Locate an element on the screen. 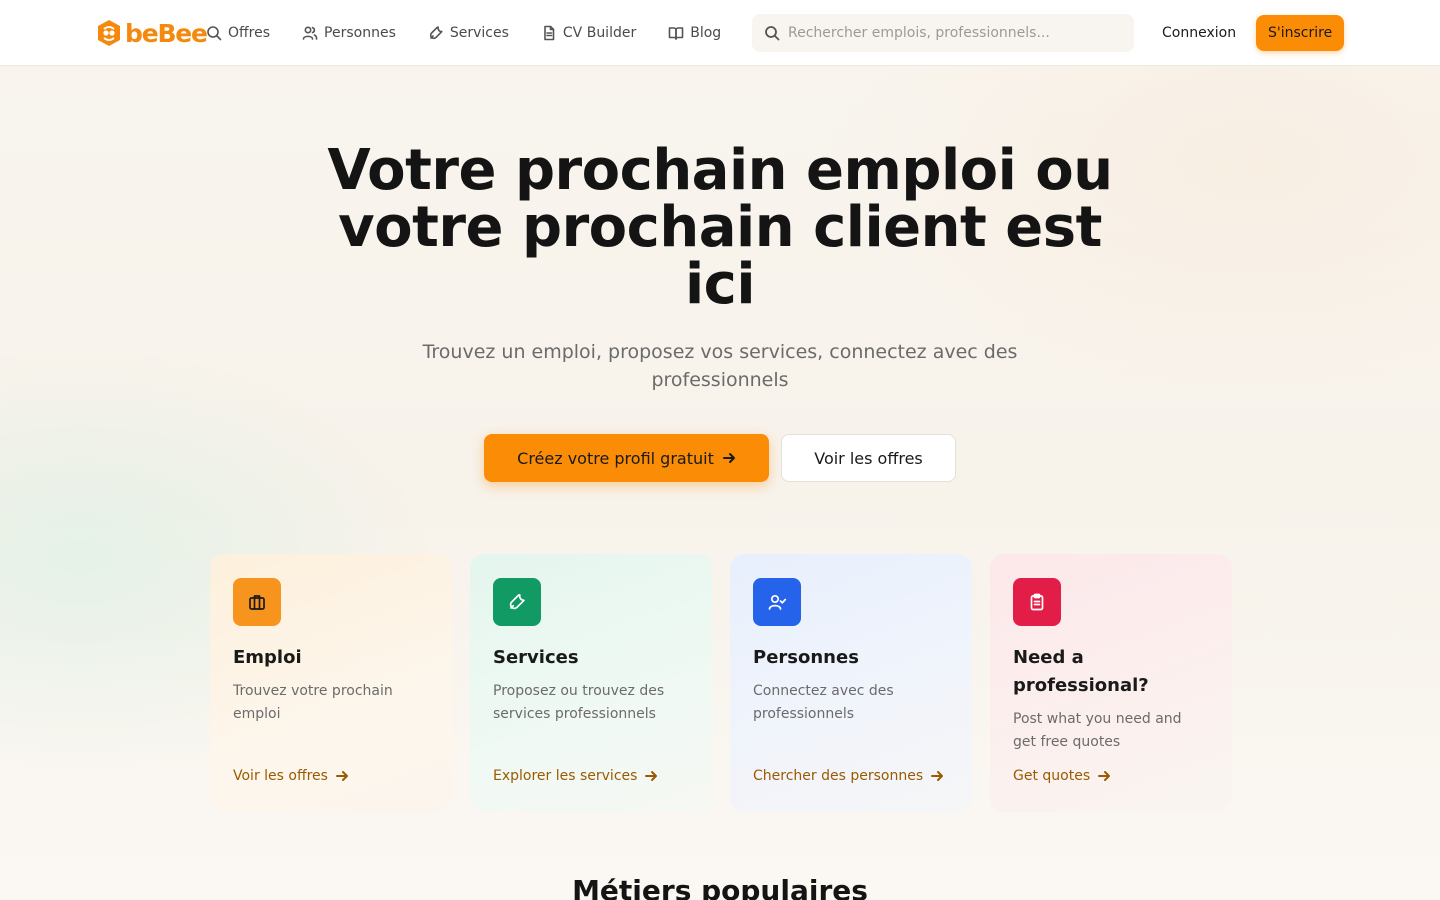  clipboard-icon is located at coordinates (1037, 602).